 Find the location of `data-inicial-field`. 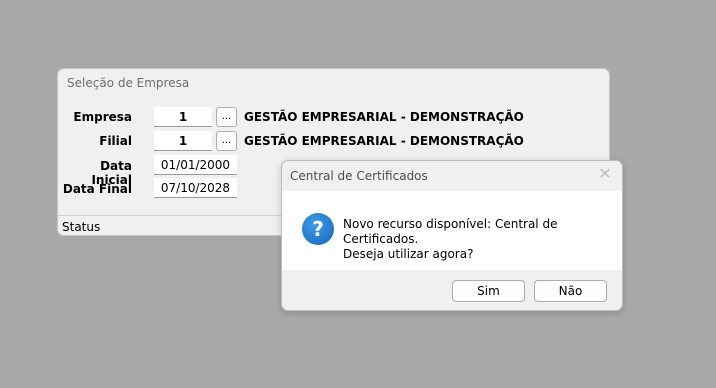

data-inicial-field is located at coordinates (195, 165).